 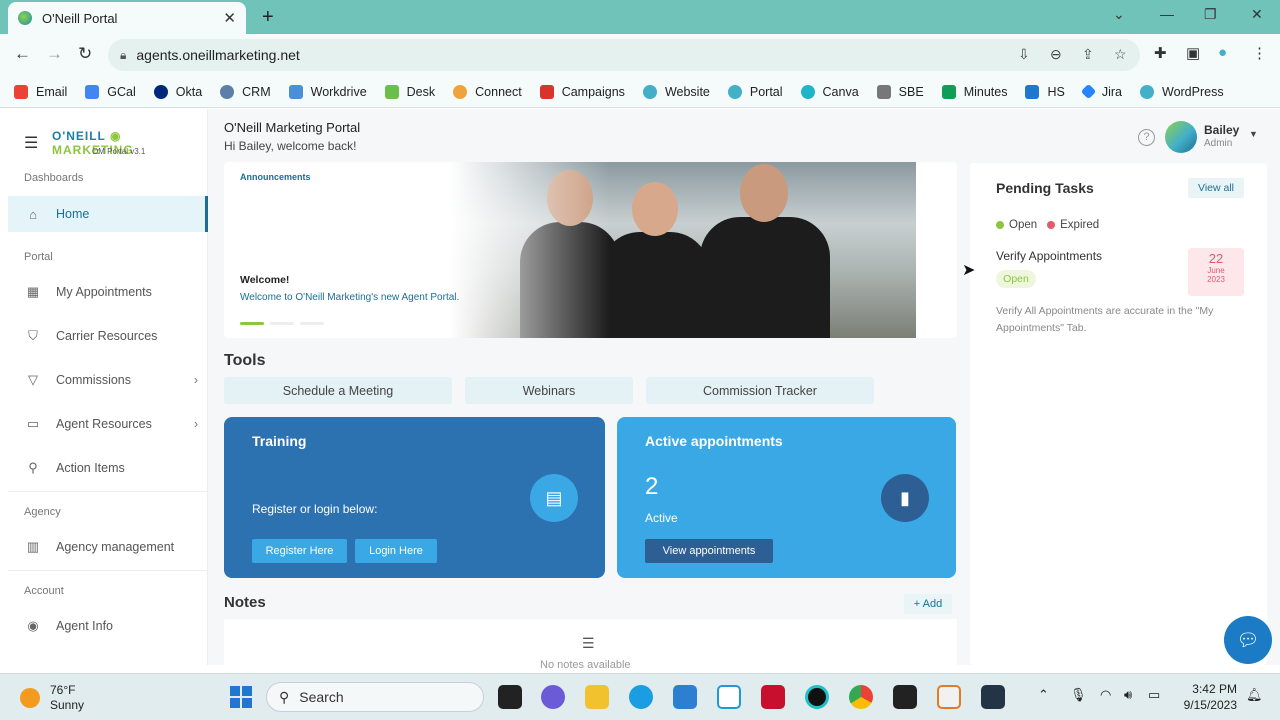 What do you see at coordinates (1218, 143) in the screenshot?
I see `user-role: Admin` at bounding box center [1218, 143].